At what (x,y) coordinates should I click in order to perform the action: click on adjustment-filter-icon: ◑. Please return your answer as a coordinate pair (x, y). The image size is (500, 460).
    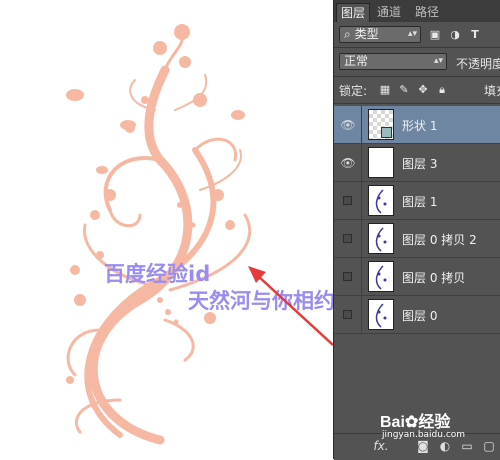
    Looking at the image, I should click on (455, 35).